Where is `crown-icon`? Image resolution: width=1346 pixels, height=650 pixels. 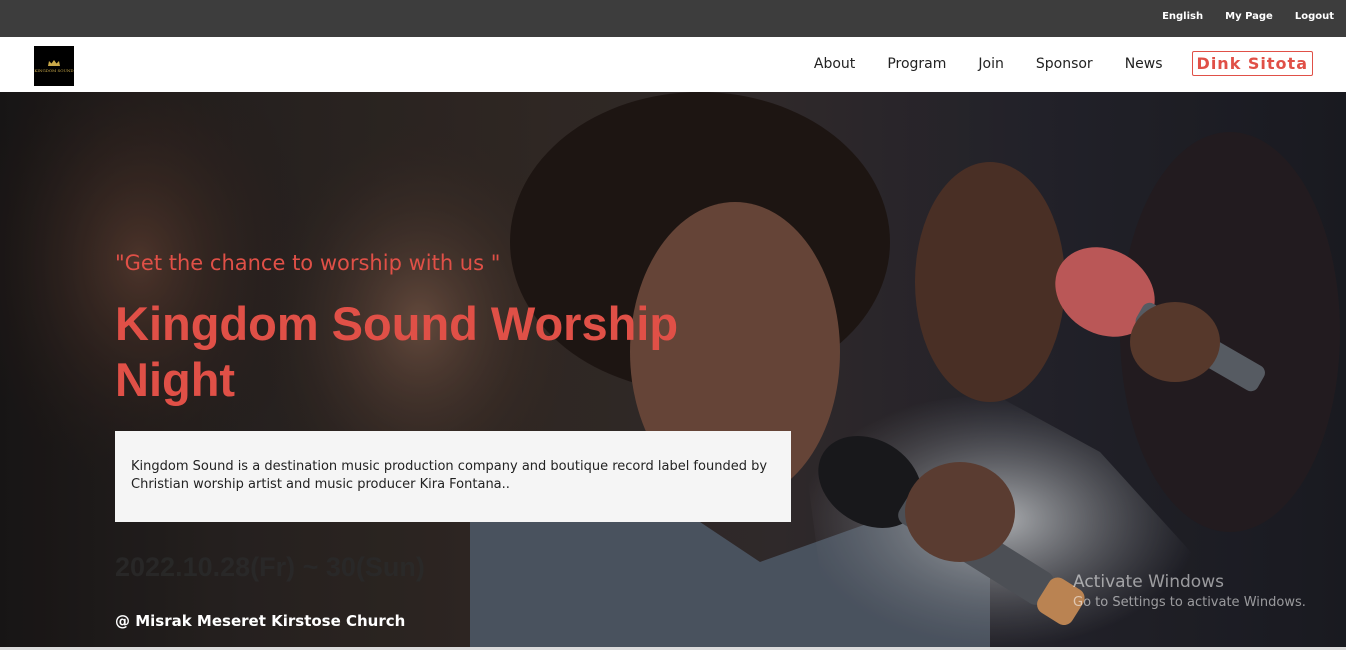
crown-icon is located at coordinates (54, 62).